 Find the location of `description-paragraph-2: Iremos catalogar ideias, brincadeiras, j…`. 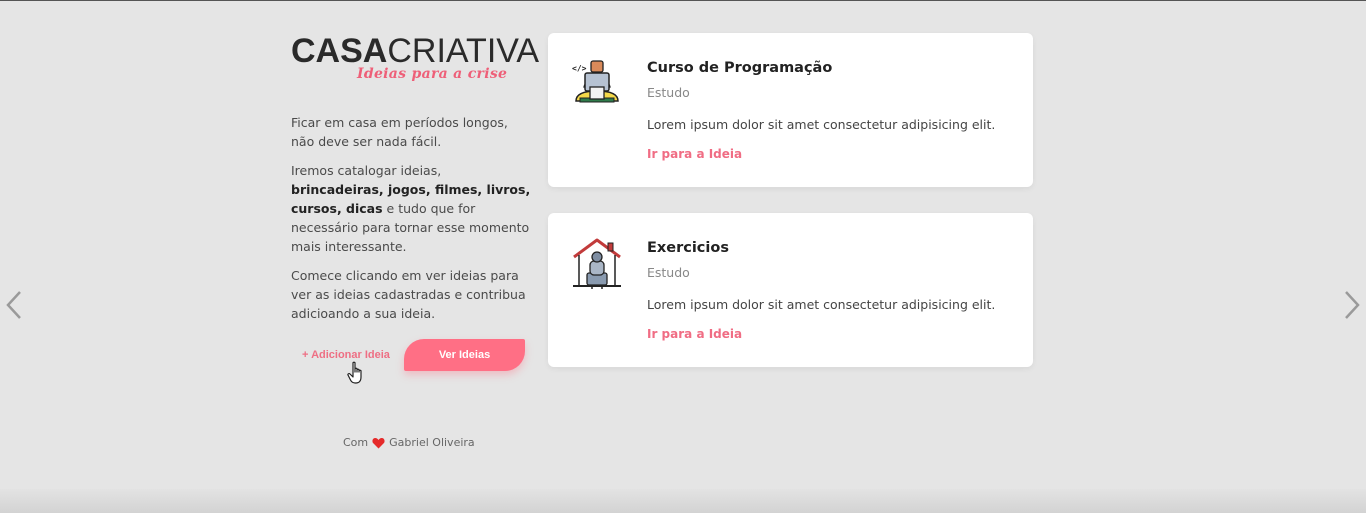

description-paragraph-2: Iremos catalogar ideias, brincadeiras, j… is located at coordinates (412, 208).